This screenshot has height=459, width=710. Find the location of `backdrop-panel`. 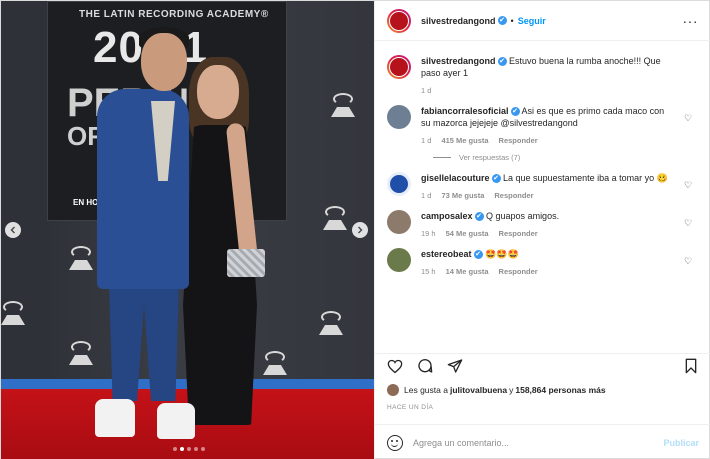

backdrop-panel is located at coordinates (25, 196).